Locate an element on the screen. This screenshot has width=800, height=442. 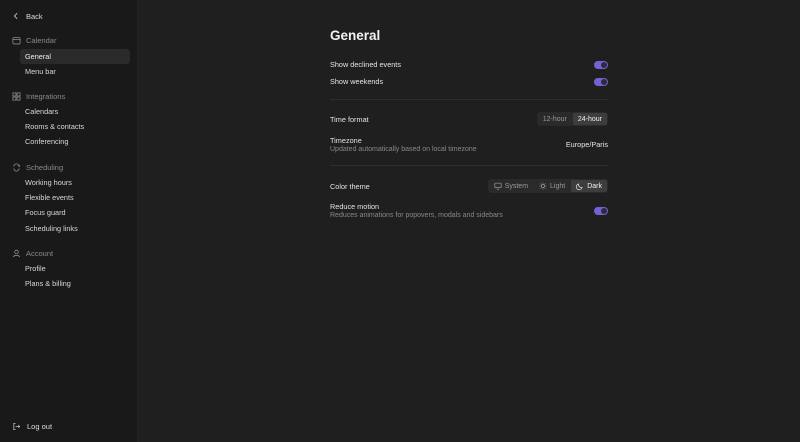
theme-dark-button: Dark is located at coordinates (589, 186).